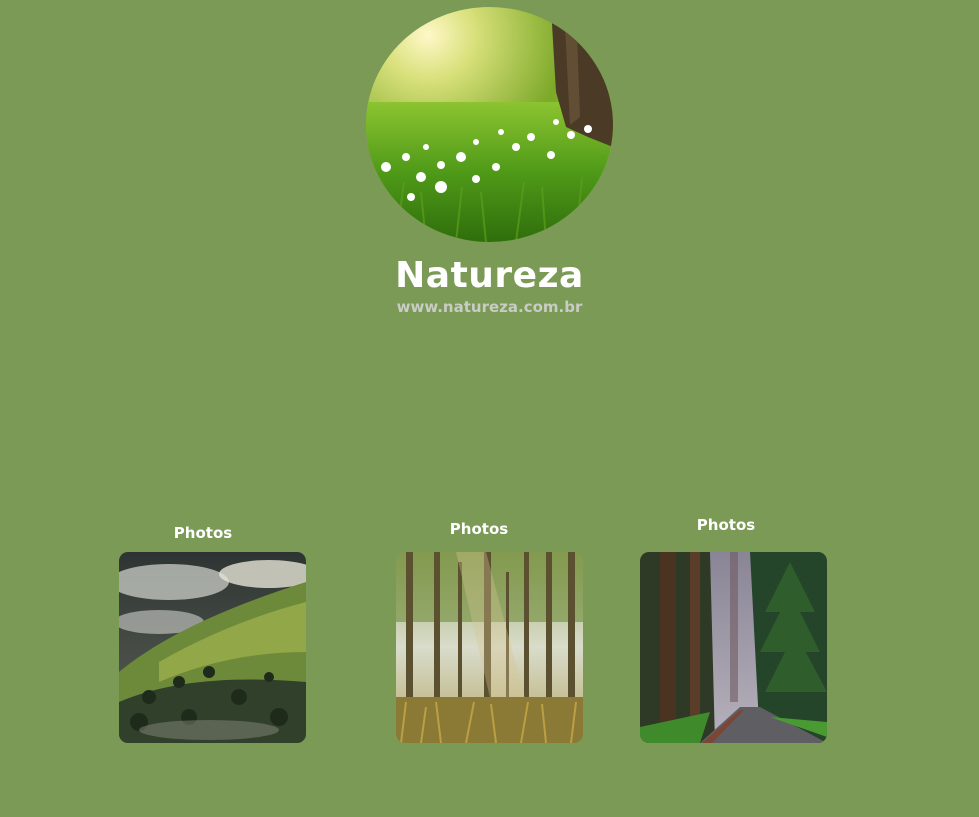 Image resolution: width=979 pixels, height=817 pixels. I want to click on website-link: www.natureza.com.br, so click(489, 307).